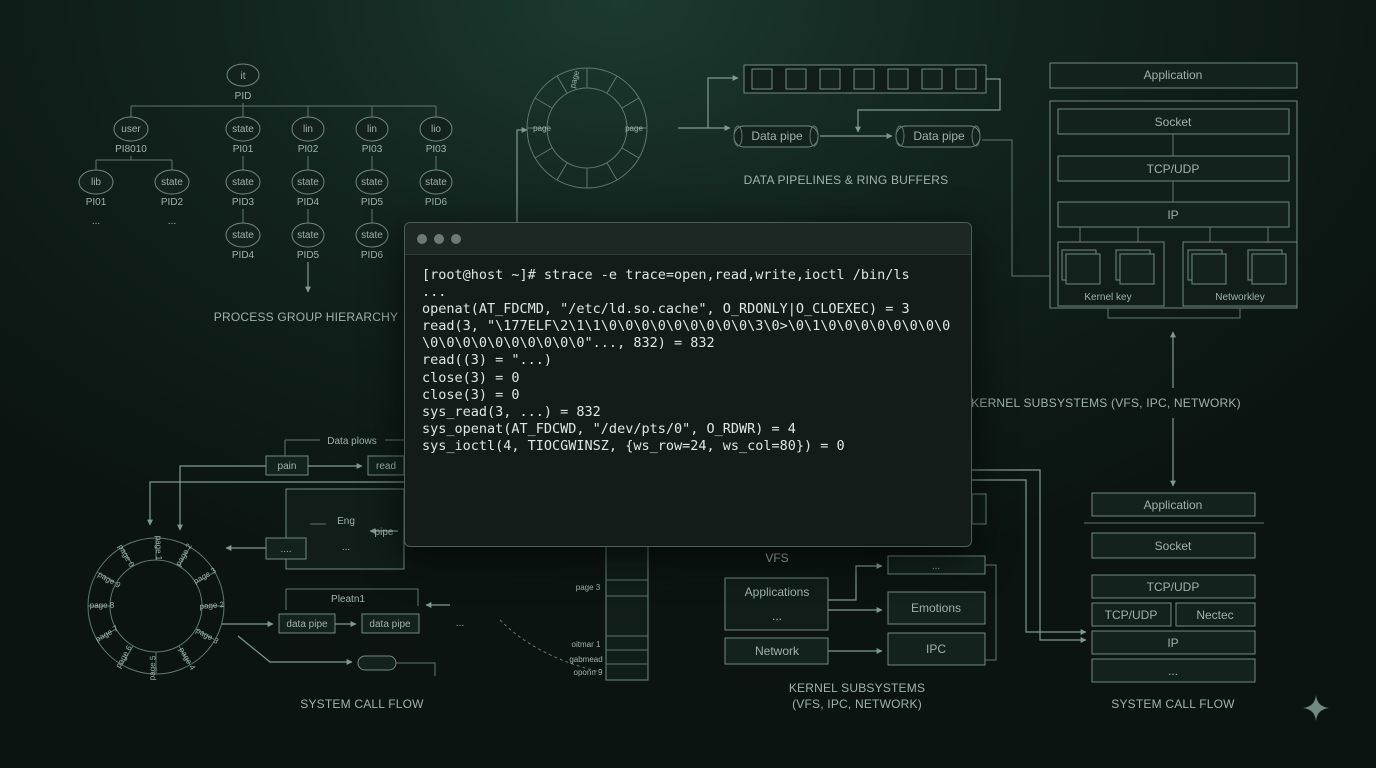 The height and width of the screenshot is (768, 1376). What do you see at coordinates (436, 149) in the screenshot?
I see `tree-label-l1-4: PI03` at bounding box center [436, 149].